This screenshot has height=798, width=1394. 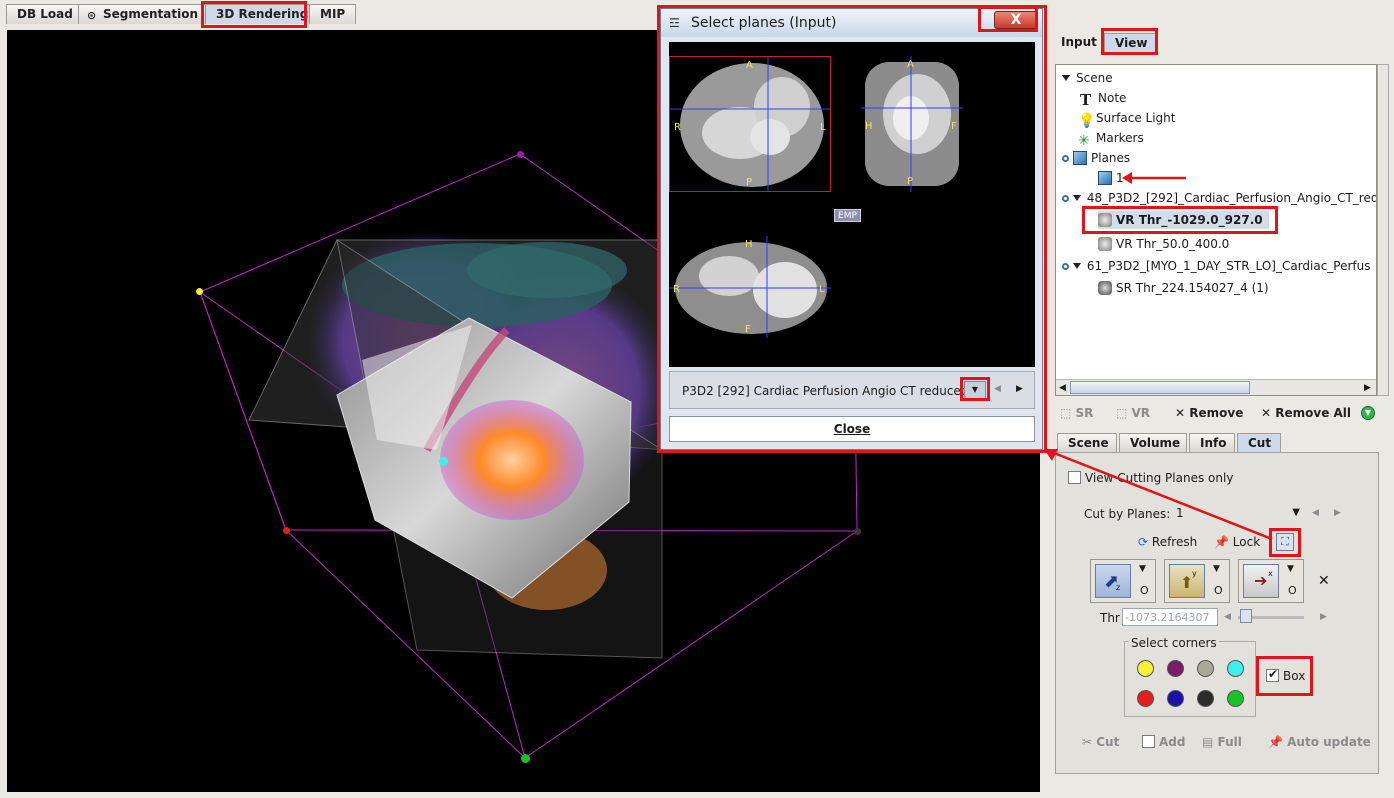 What do you see at coordinates (1136, 118) in the screenshot?
I see `node-label: Surface Light` at bounding box center [1136, 118].